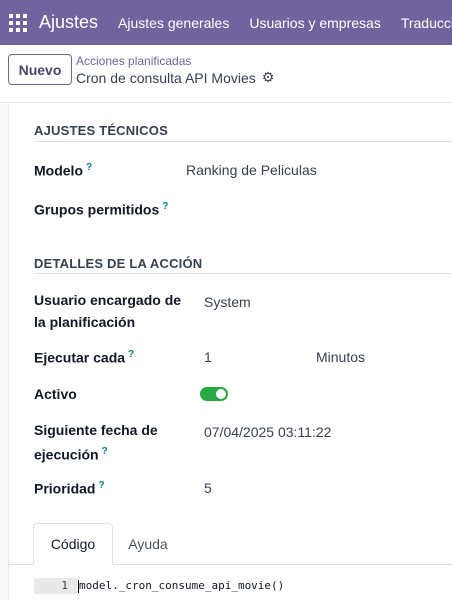  Describe the element at coordinates (148, 544) in the screenshot. I see `tab-help: Ayuda` at that location.